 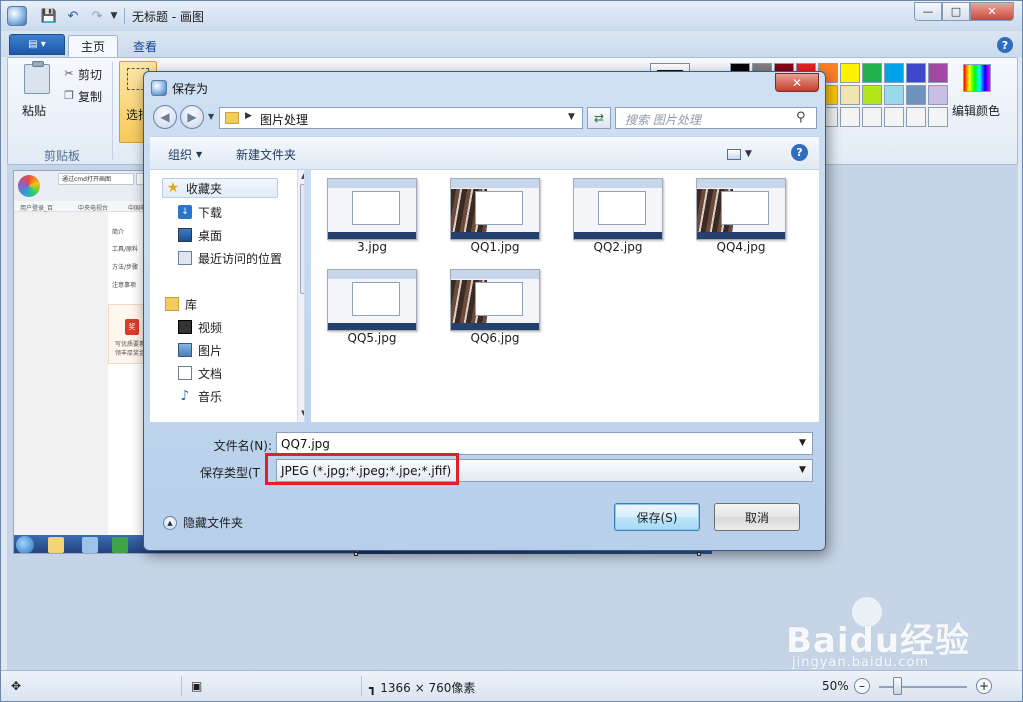 I want to click on maximize-button: □, so click(x=956, y=11).